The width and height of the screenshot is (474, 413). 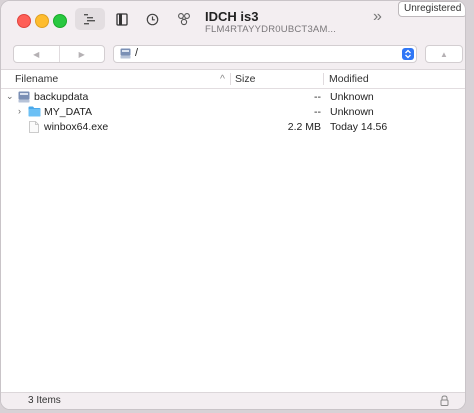 What do you see at coordinates (76, 127) in the screenshot?
I see `file-name: winbox64.exe` at bounding box center [76, 127].